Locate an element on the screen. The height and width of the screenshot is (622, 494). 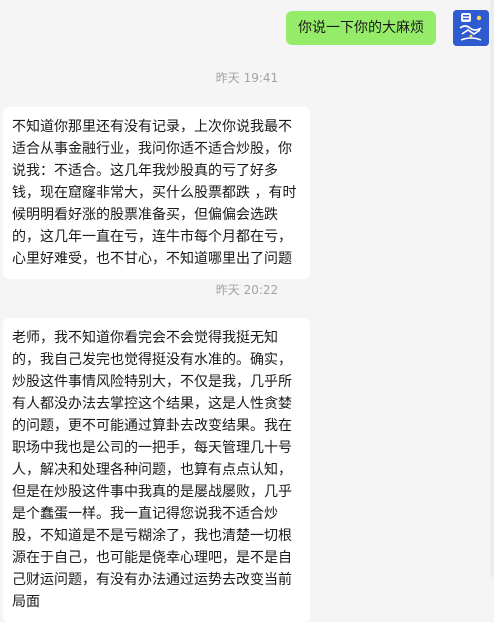
message-line: 局面 is located at coordinates (26, 602).